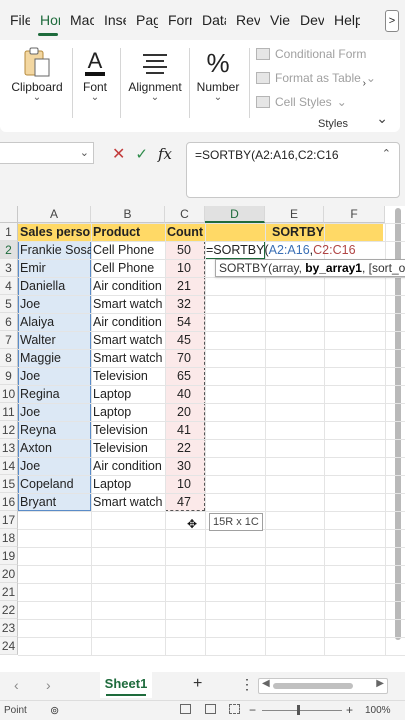  What do you see at coordinates (54, 394) in the screenshot?
I see `cell-sales-person: Regina` at bounding box center [54, 394].